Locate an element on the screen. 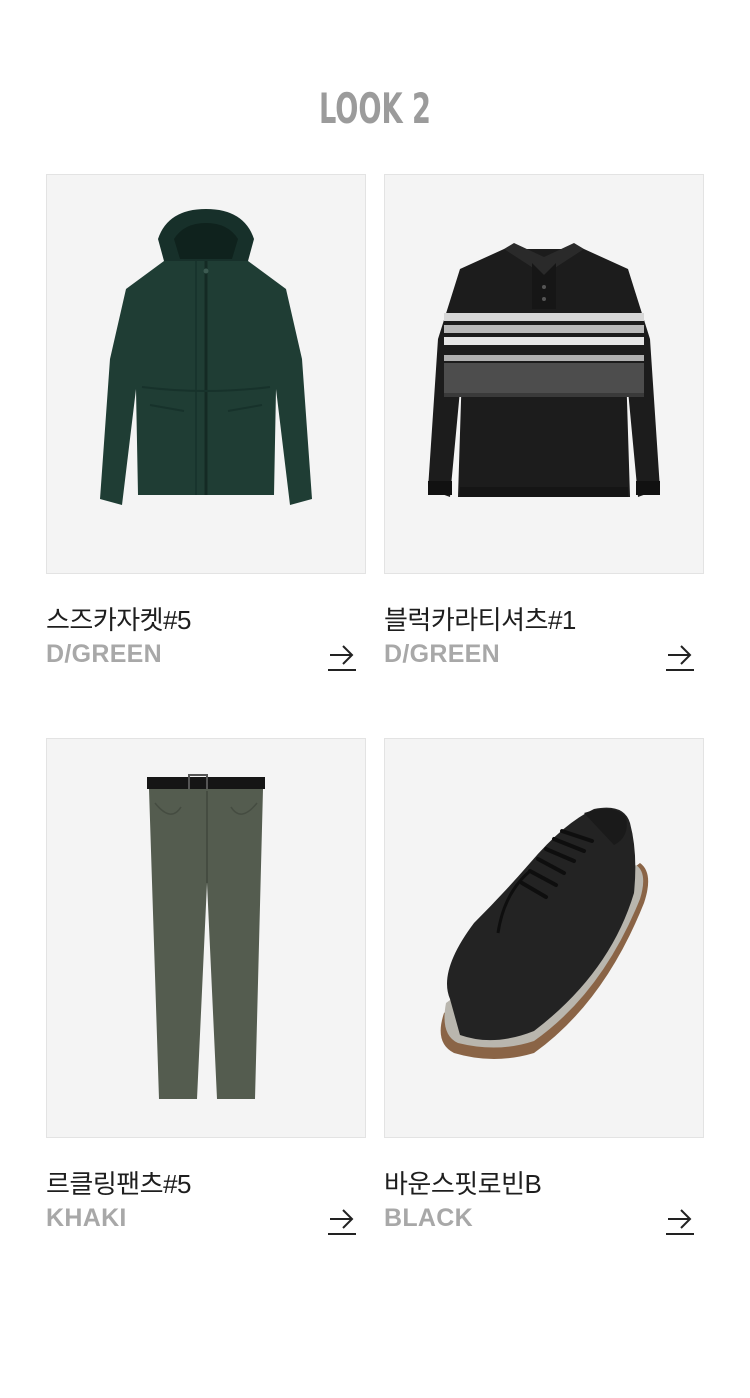  product-name: 스즈카자켓#5 is located at coordinates (119, 618).